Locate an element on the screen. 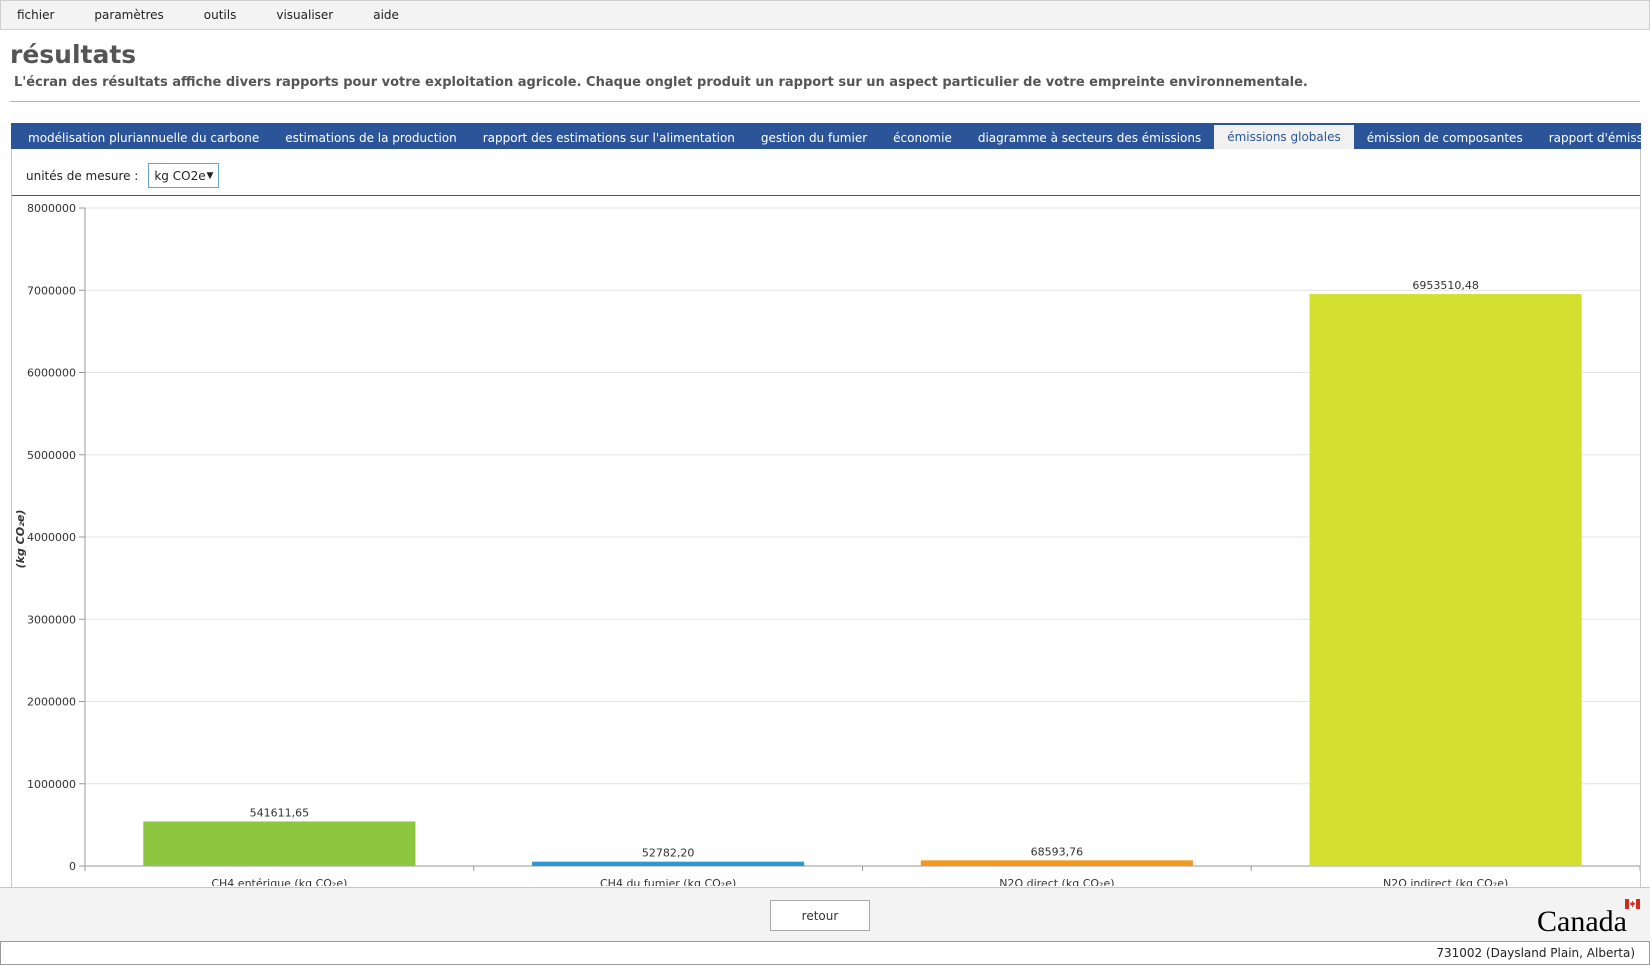 This screenshot has width=1650, height=965. y-tick-label: 2000000 is located at coordinates (51, 702).